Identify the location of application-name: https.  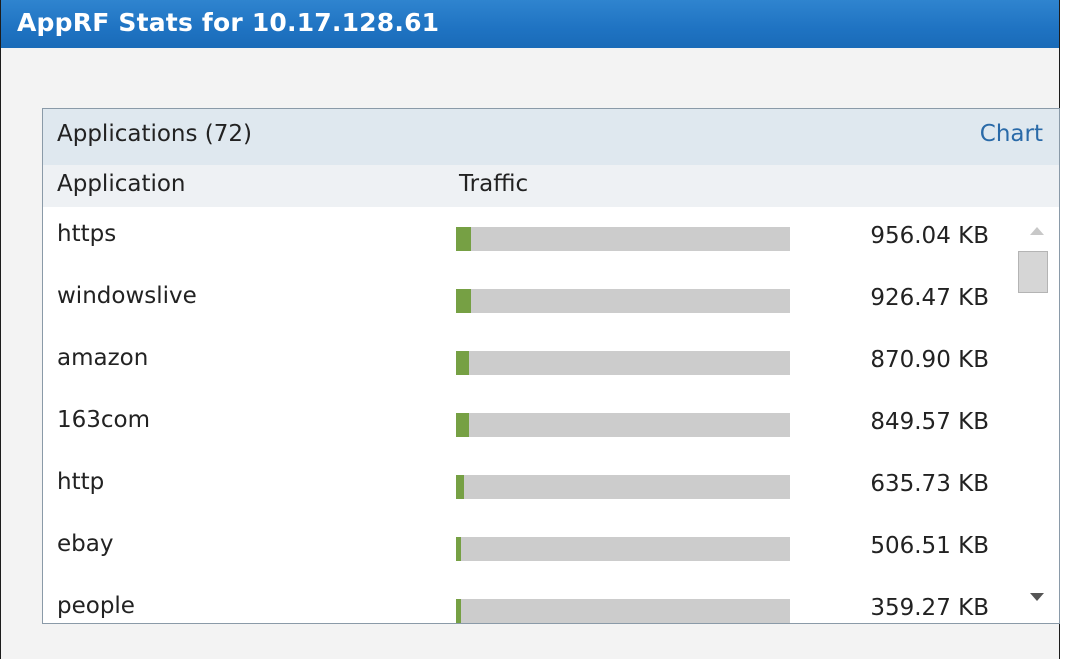
(87, 234).